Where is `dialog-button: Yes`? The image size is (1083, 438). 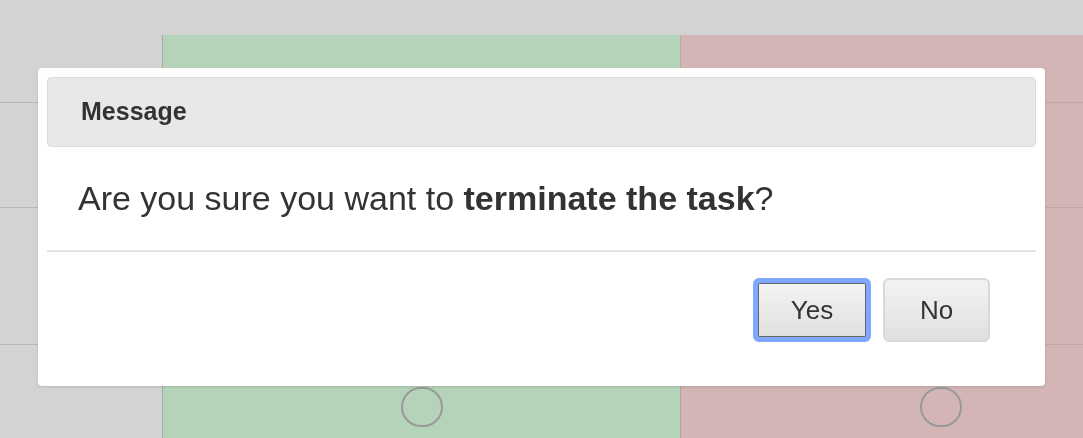
dialog-button: Yes is located at coordinates (812, 310).